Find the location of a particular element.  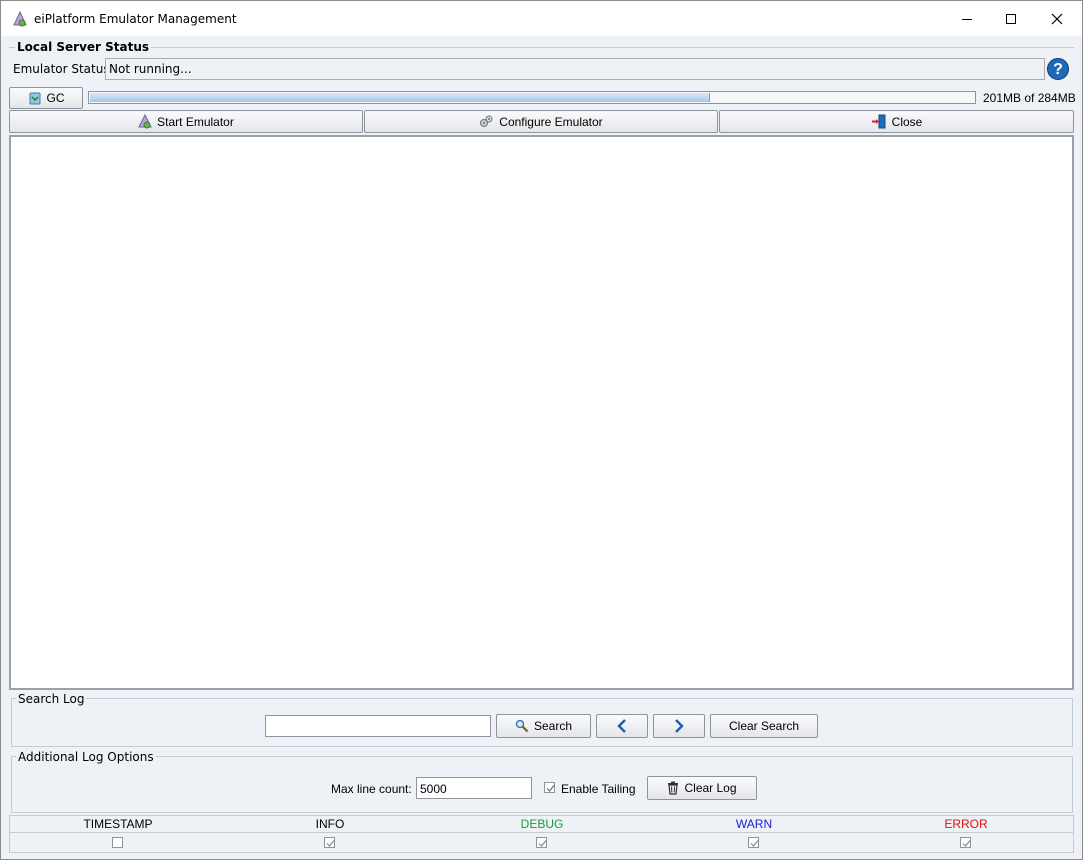

level-warn-checkbox is located at coordinates (753, 842).